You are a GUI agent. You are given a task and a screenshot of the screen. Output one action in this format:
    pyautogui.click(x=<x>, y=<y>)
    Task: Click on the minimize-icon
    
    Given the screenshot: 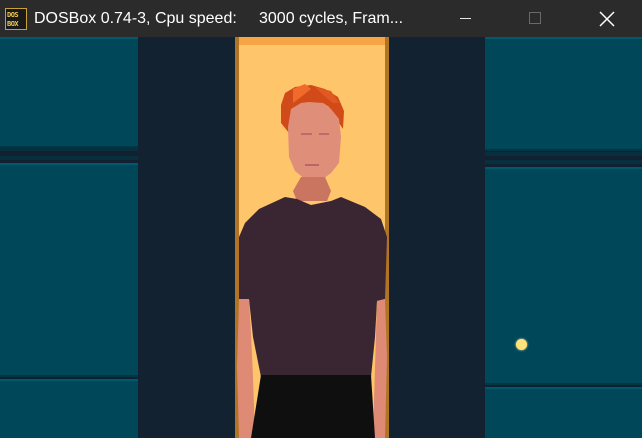 What is the action you would take?
    pyautogui.click(x=465, y=18)
    